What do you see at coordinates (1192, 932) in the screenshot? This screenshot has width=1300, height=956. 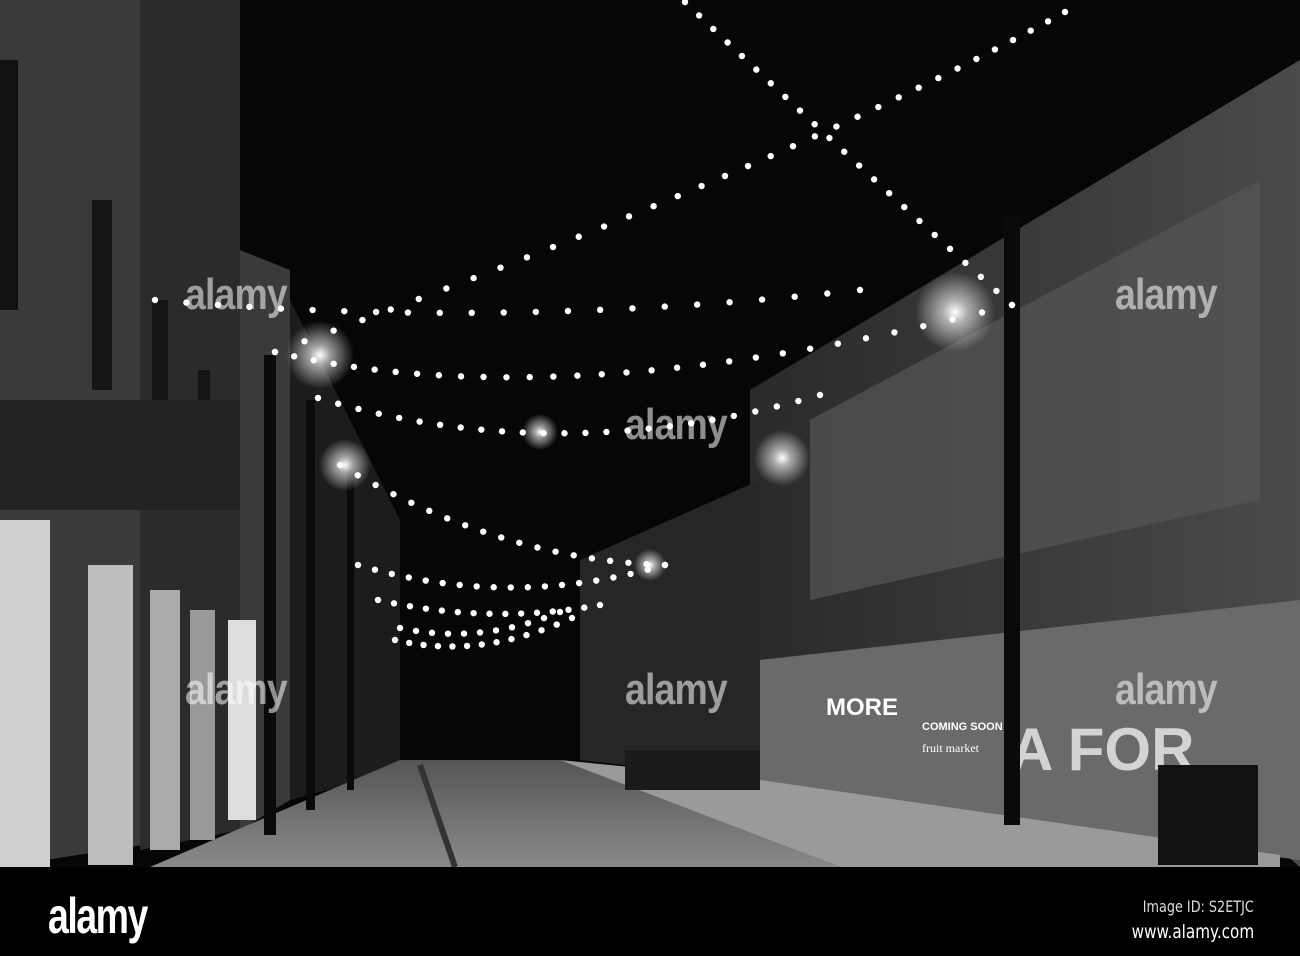 I see `site-url: www.alamy.com` at bounding box center [1192, 932].